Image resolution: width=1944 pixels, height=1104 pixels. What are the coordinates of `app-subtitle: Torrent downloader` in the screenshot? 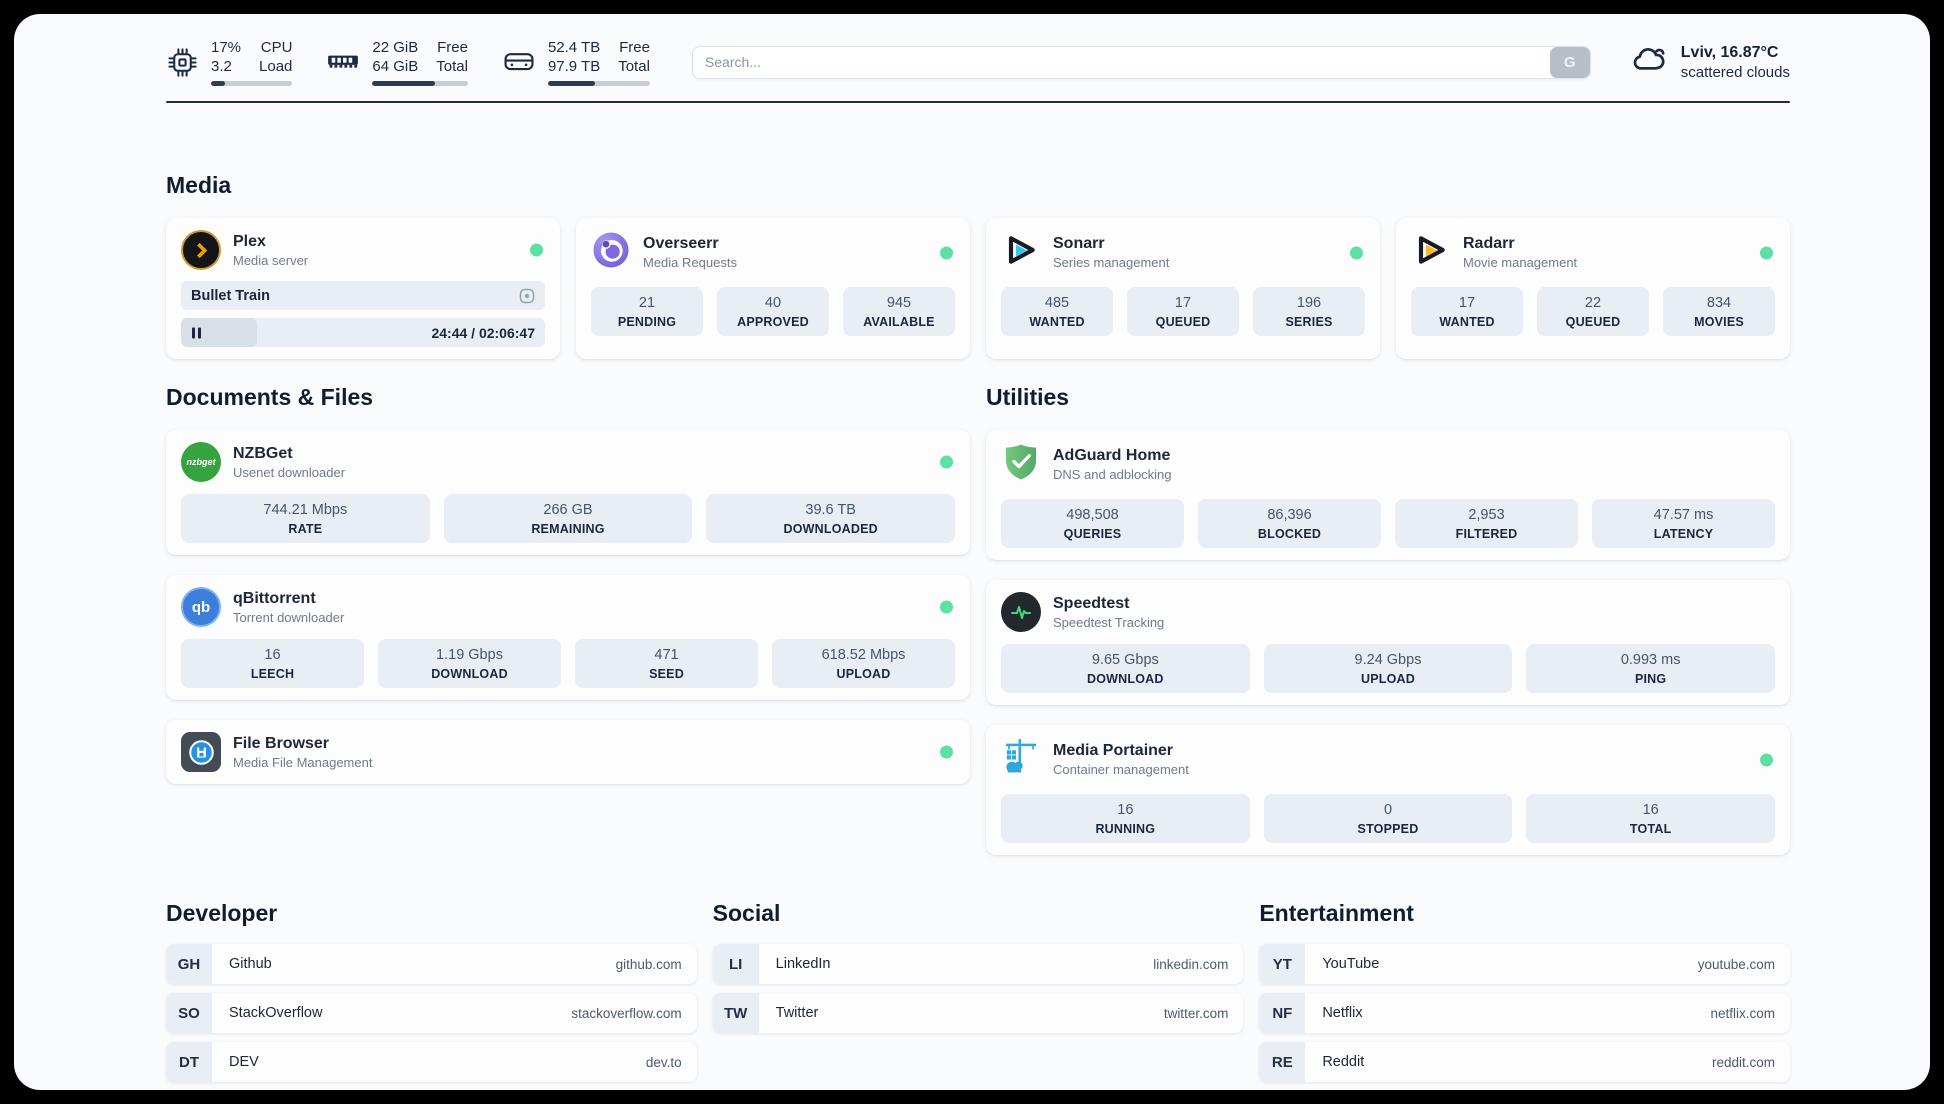 It's located at (289, 617).